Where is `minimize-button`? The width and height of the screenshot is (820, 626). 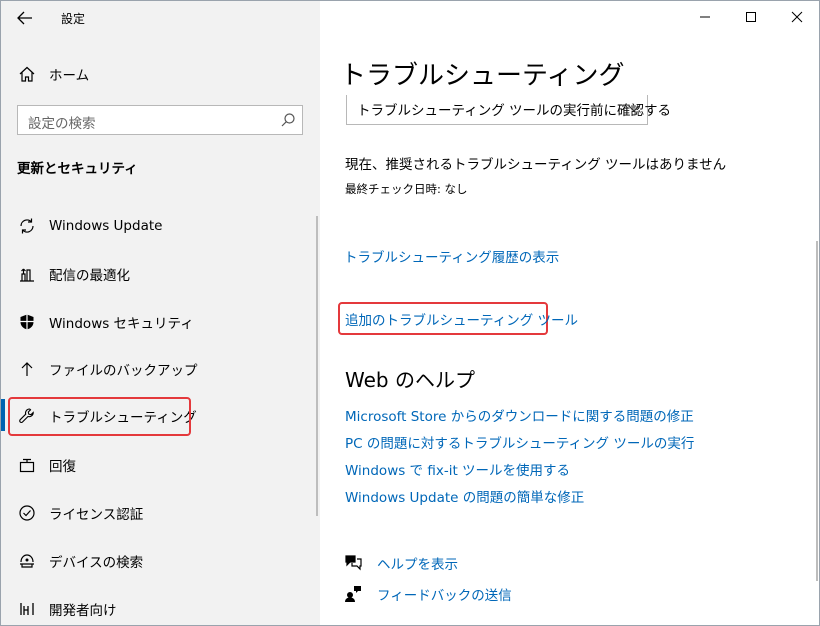
minimize-button is located at coordinates (705, 17).